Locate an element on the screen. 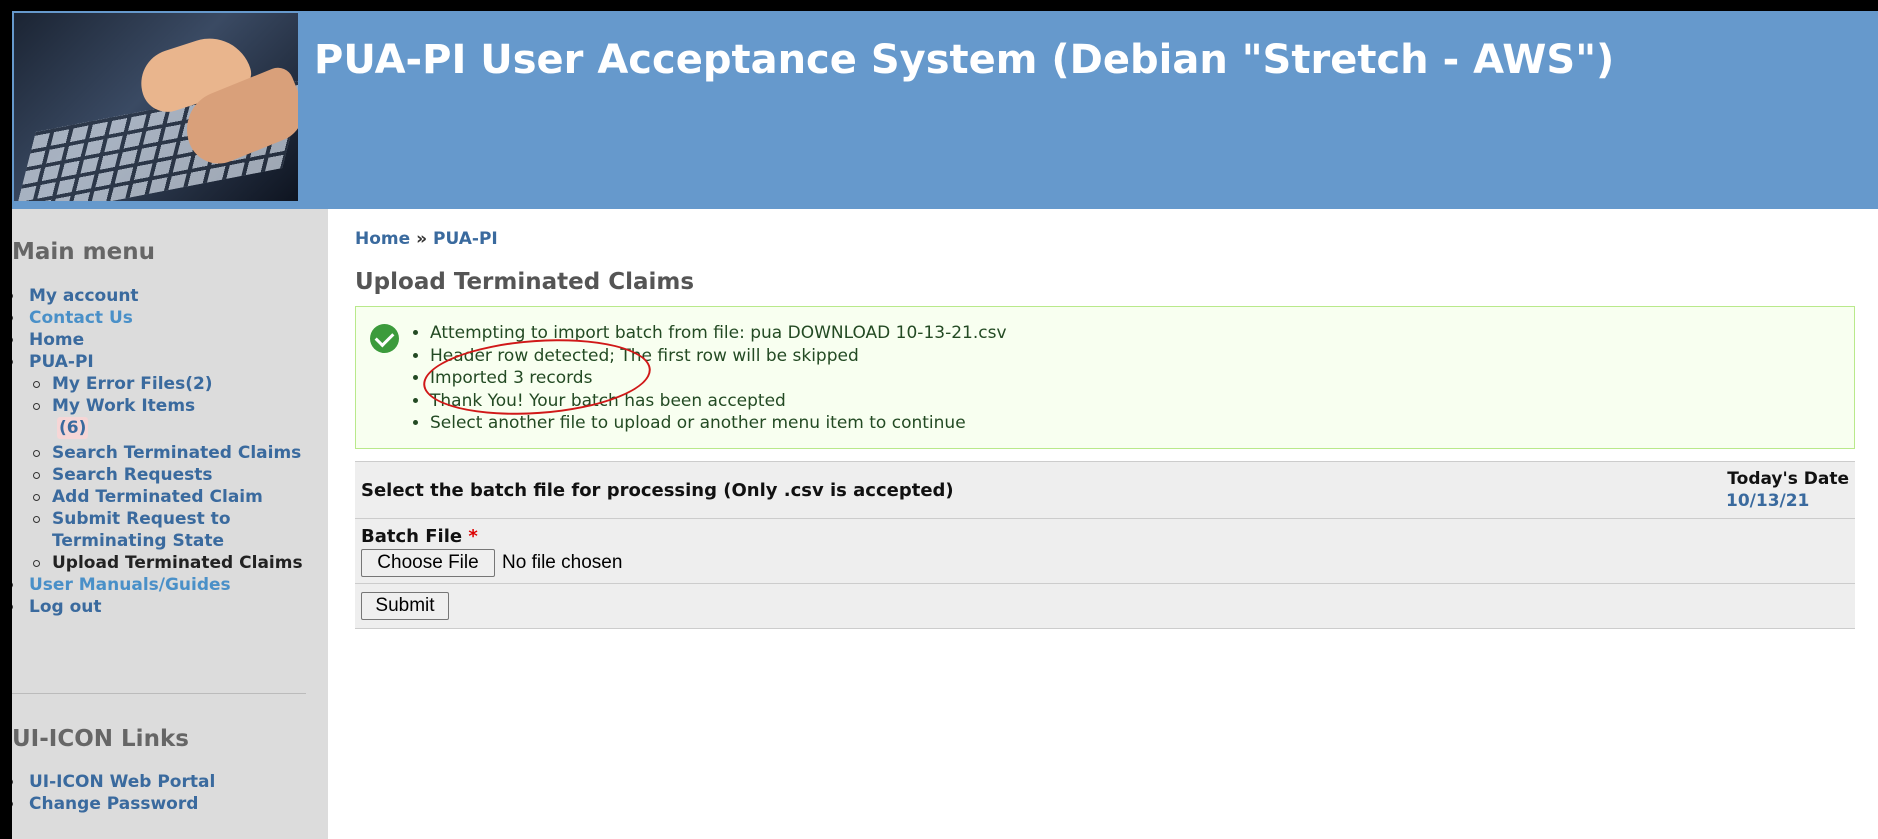  batch-file-row: Batch File * Choose File No file chosen is located at coordinates (1105, 551).